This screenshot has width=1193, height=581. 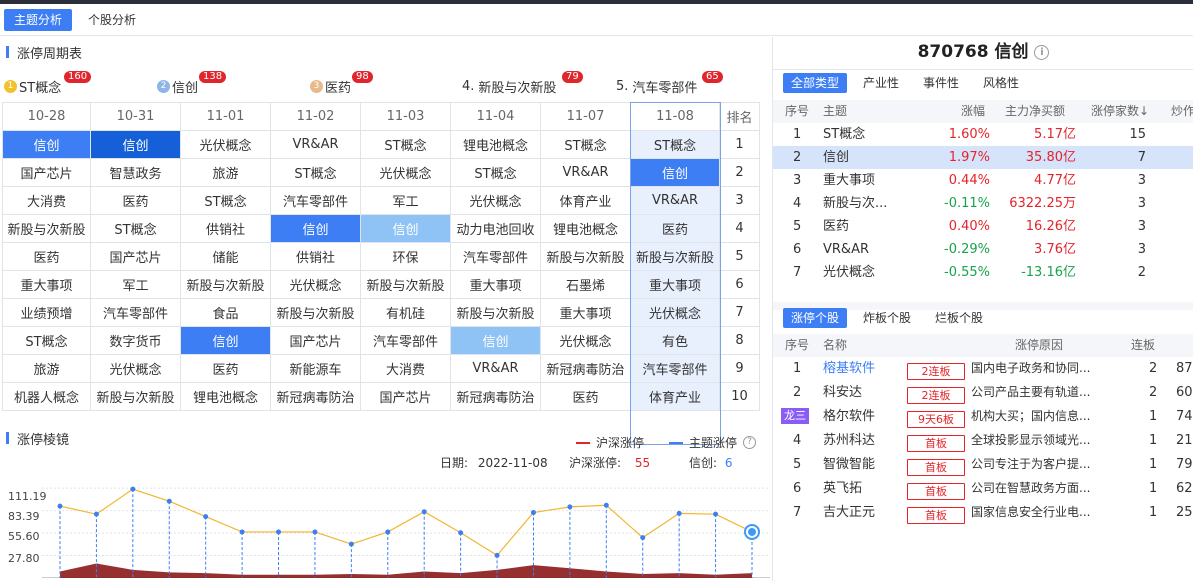 I want to click on cycle-cell: 食品, so click(x=225, y=312).